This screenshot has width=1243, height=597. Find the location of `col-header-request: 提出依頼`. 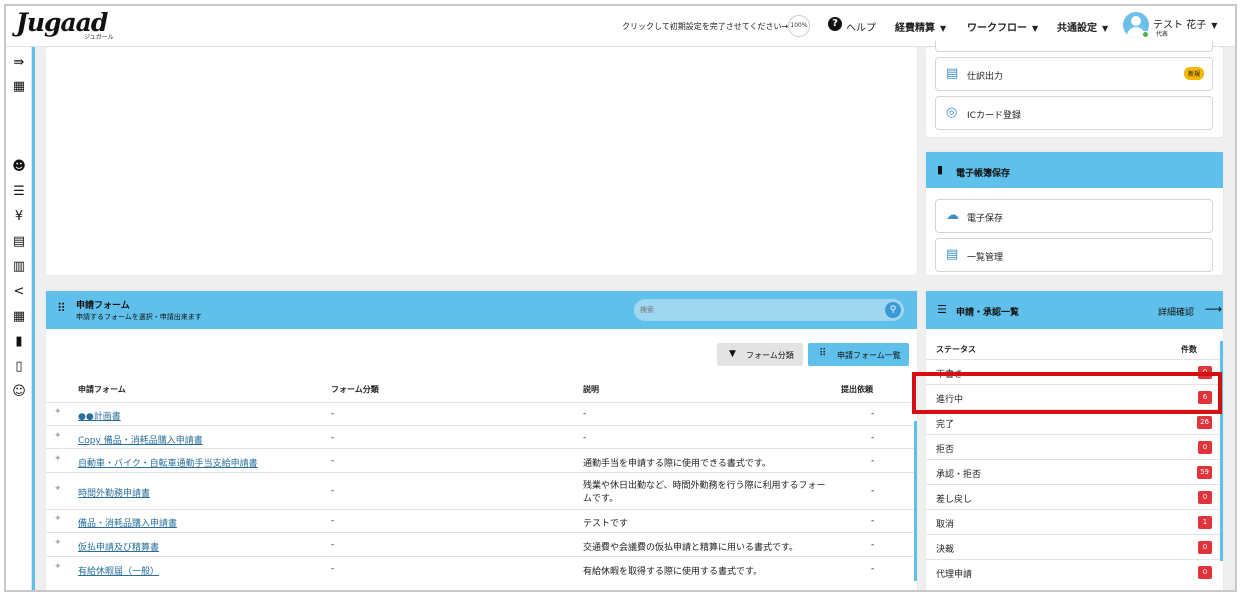

col-header-request: 提出依頼 is located at coordinates (857, 389).